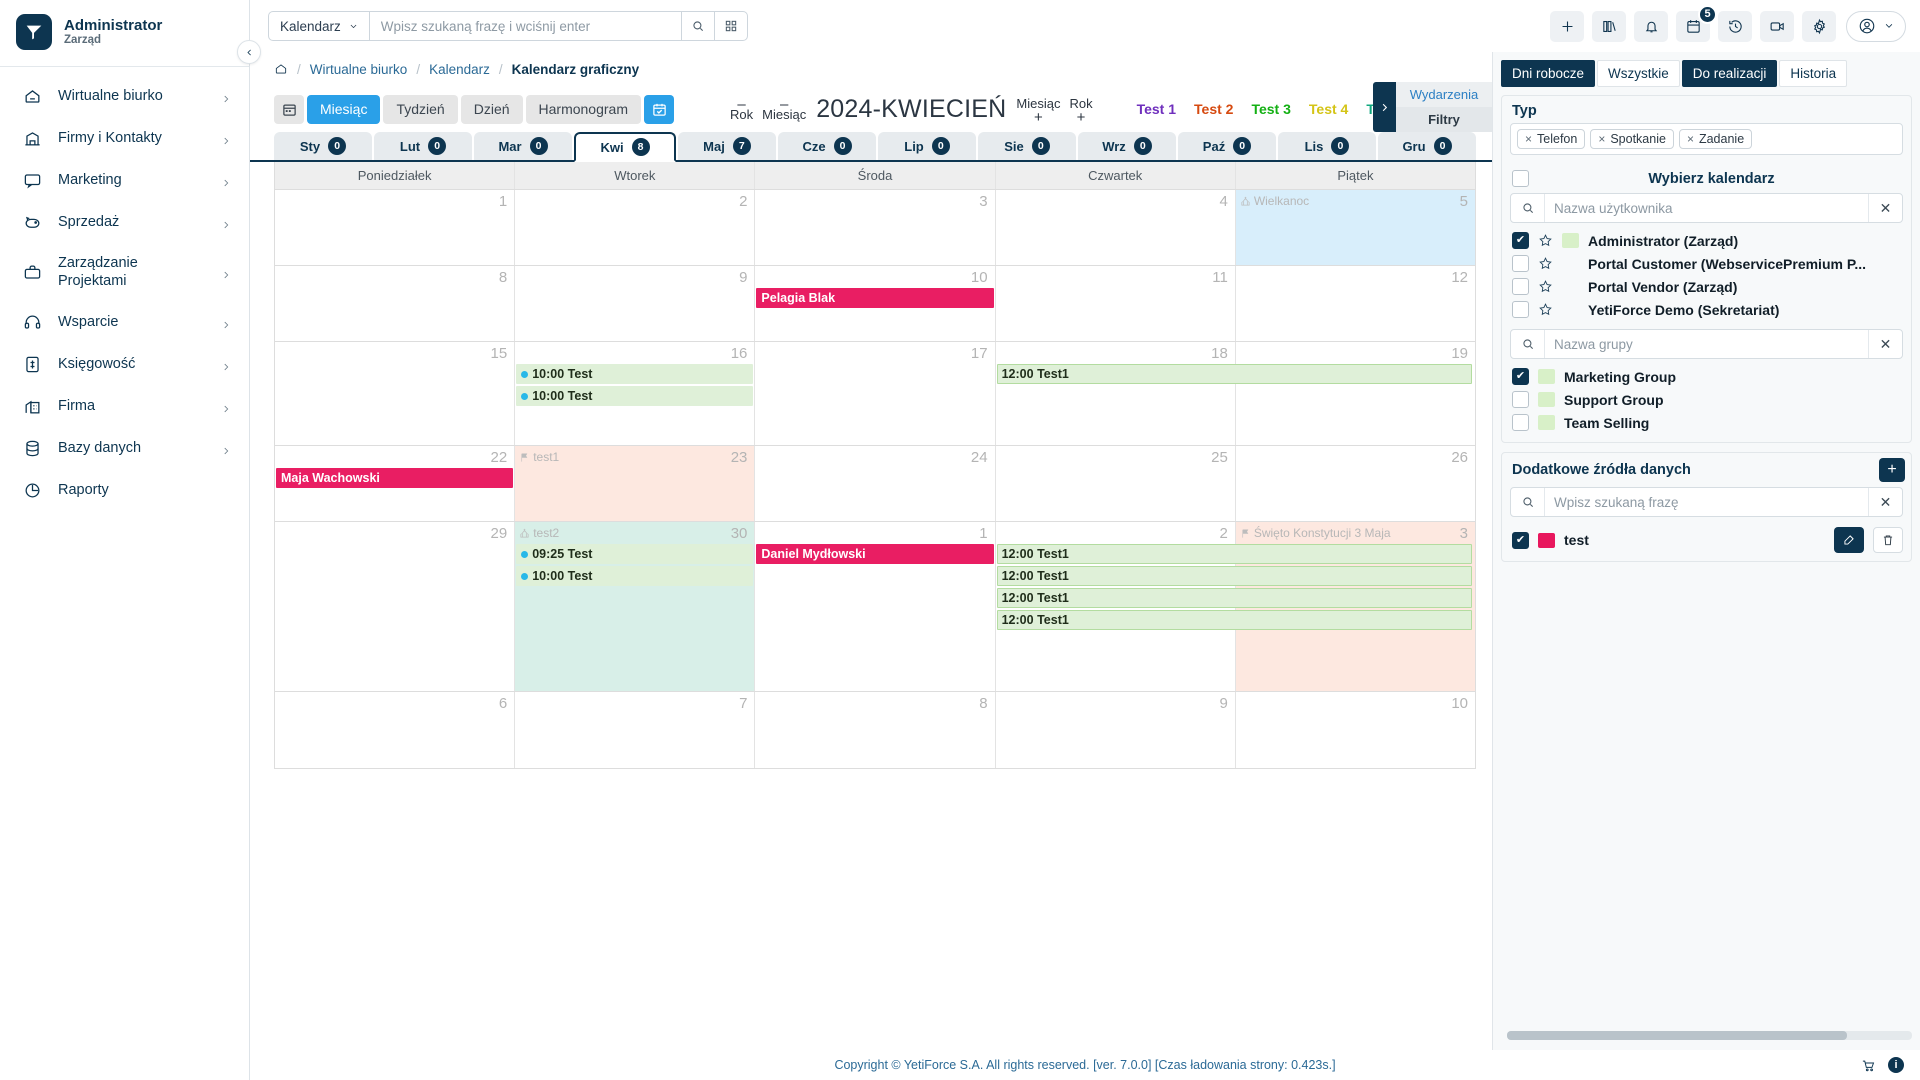  I want to click on search-submit-button, so click(697, 26).